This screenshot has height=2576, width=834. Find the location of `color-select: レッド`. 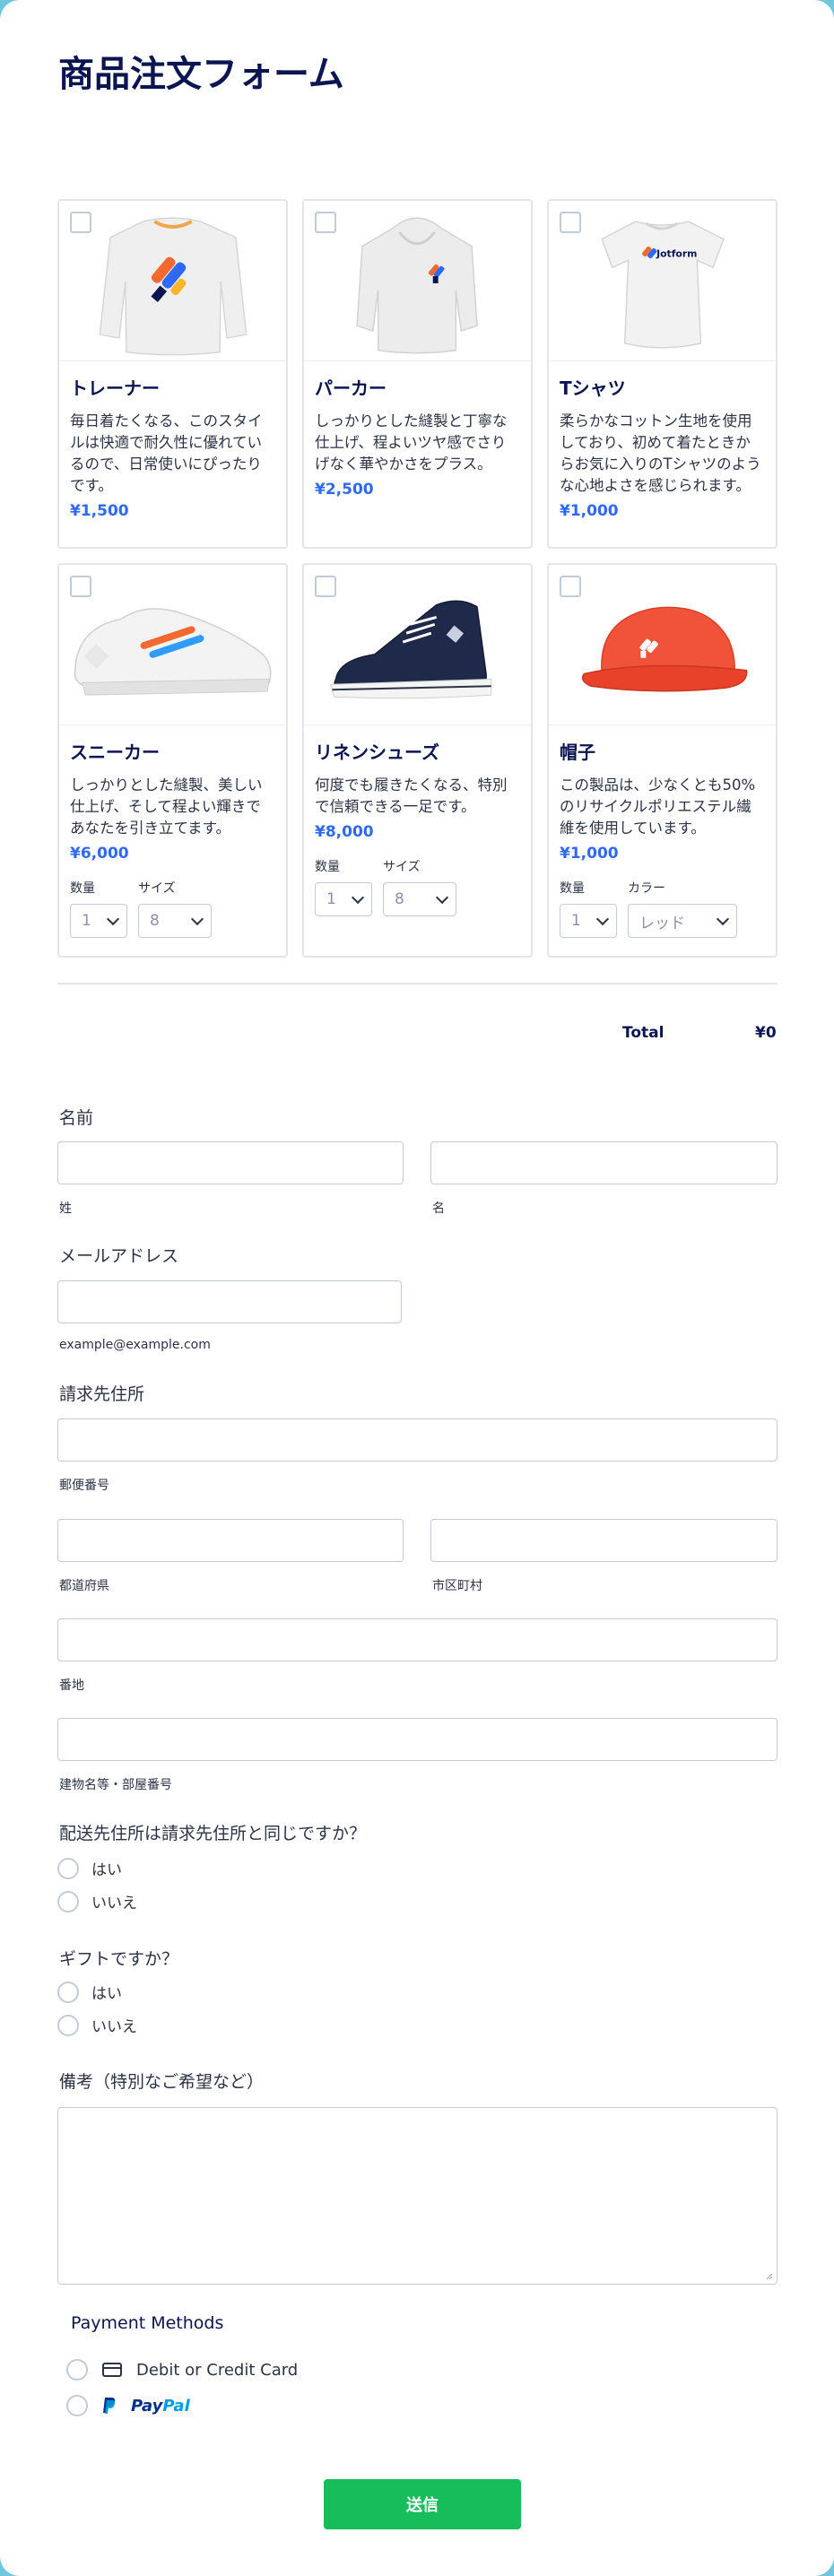

color-select: レッド is located at coordinates (682, 921).